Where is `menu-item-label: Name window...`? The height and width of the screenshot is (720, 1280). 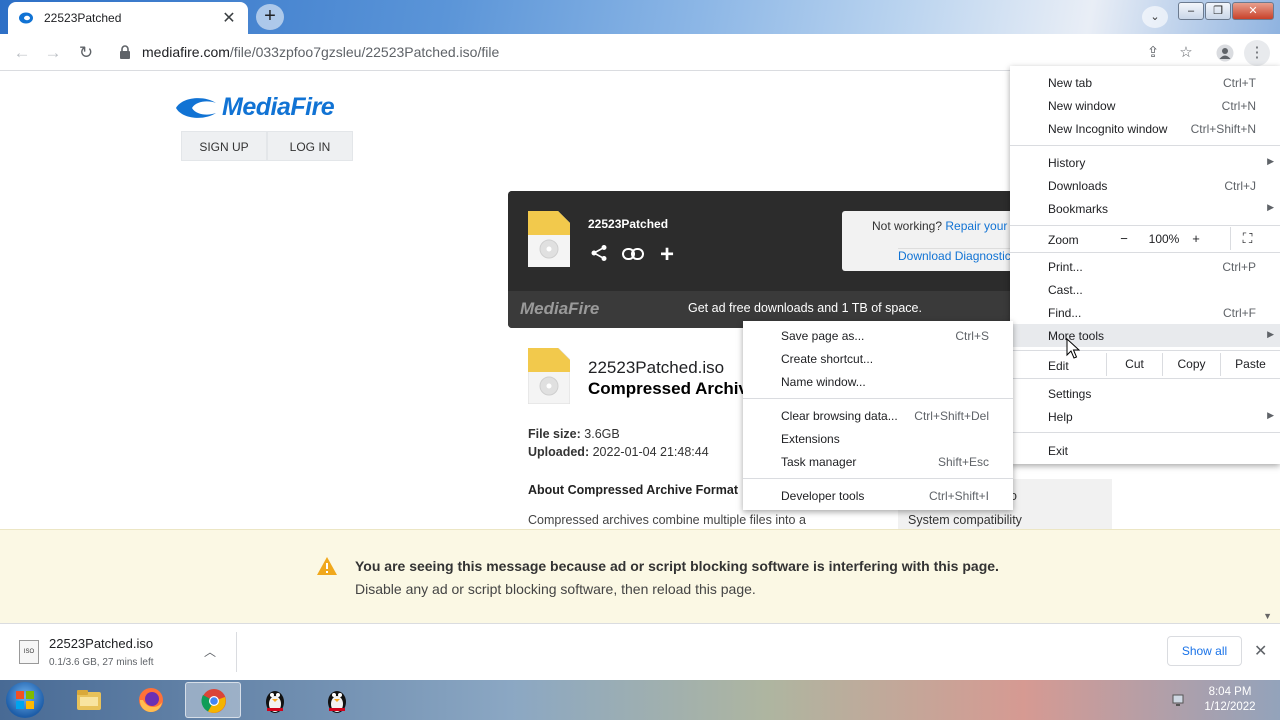 menu-item-label: Name window... is located at coordinates (823, 382).